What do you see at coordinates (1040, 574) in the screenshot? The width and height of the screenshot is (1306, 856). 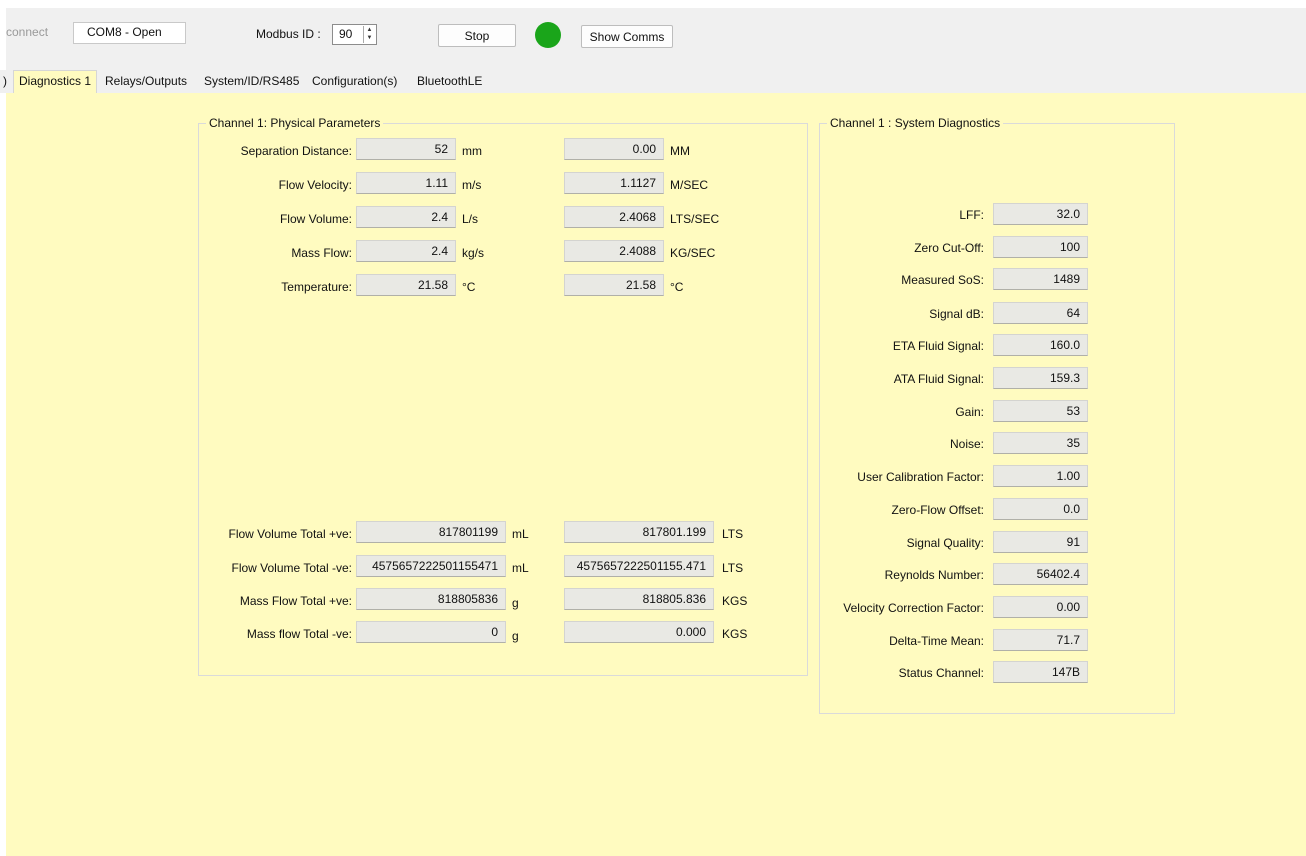 I see `reynolds-number-value: 56402.4` at bounding box center [1040, 574].